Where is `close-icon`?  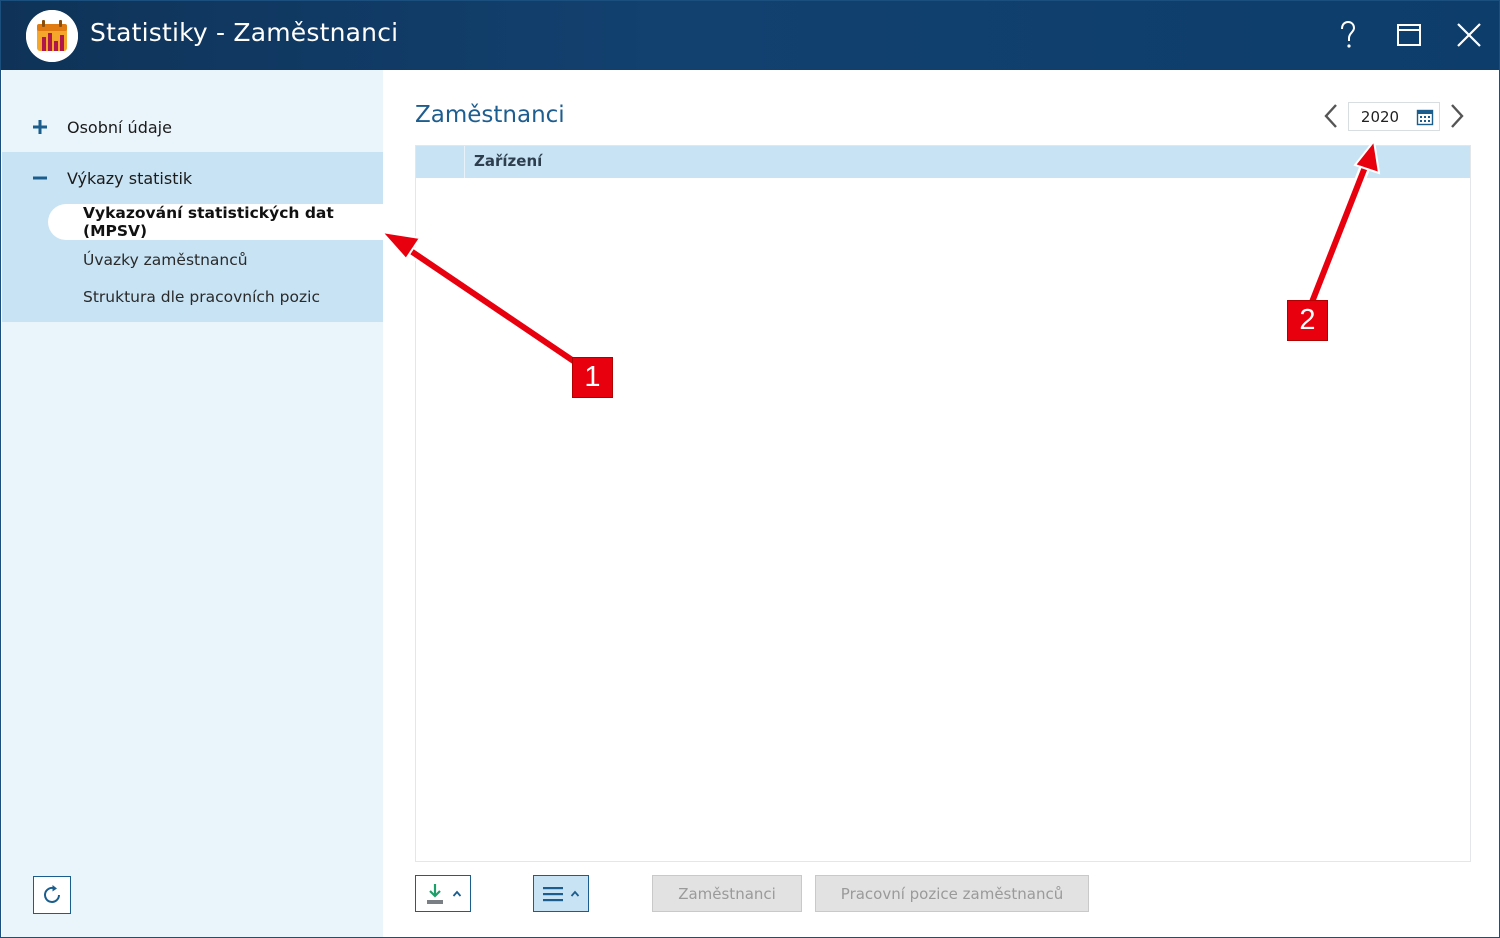 close-icon is located at coordinates (1469, 35).